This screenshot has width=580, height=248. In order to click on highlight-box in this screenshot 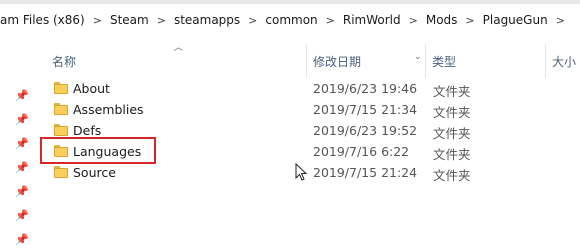, I will do `click(98, 150)`.